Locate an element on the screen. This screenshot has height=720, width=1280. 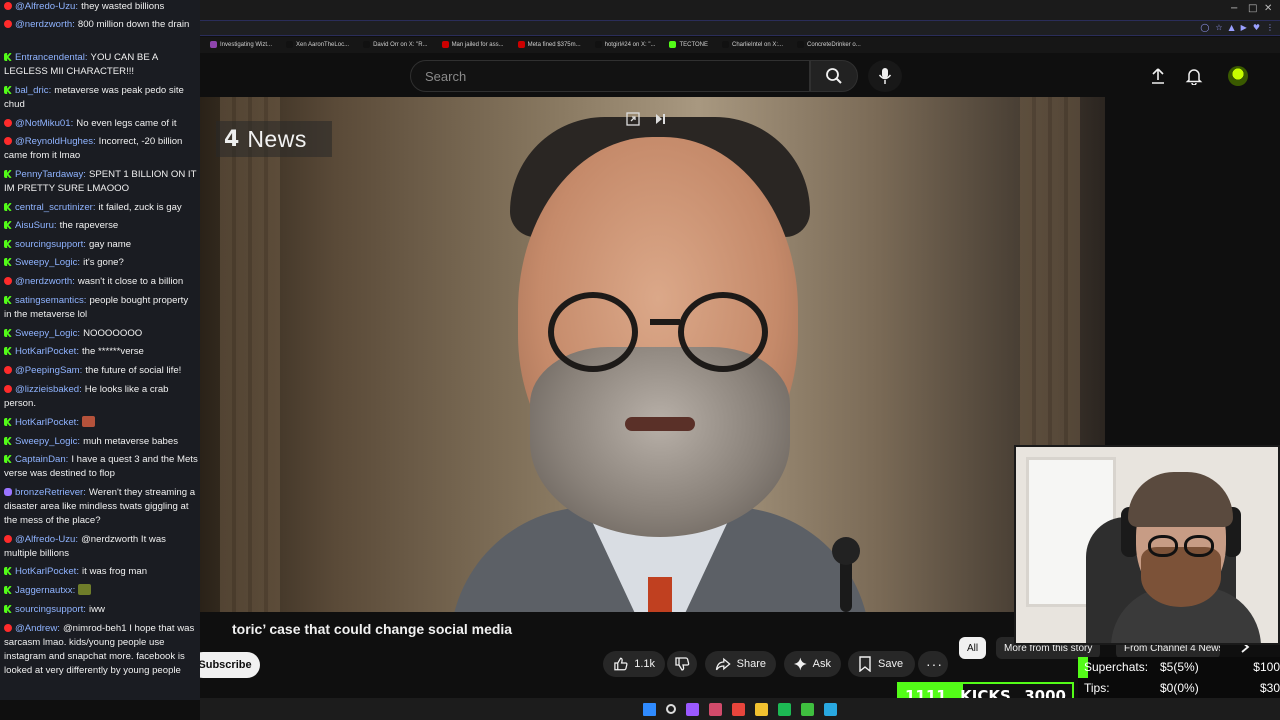
glasses-left-lens is located at coordinates (593, 332).